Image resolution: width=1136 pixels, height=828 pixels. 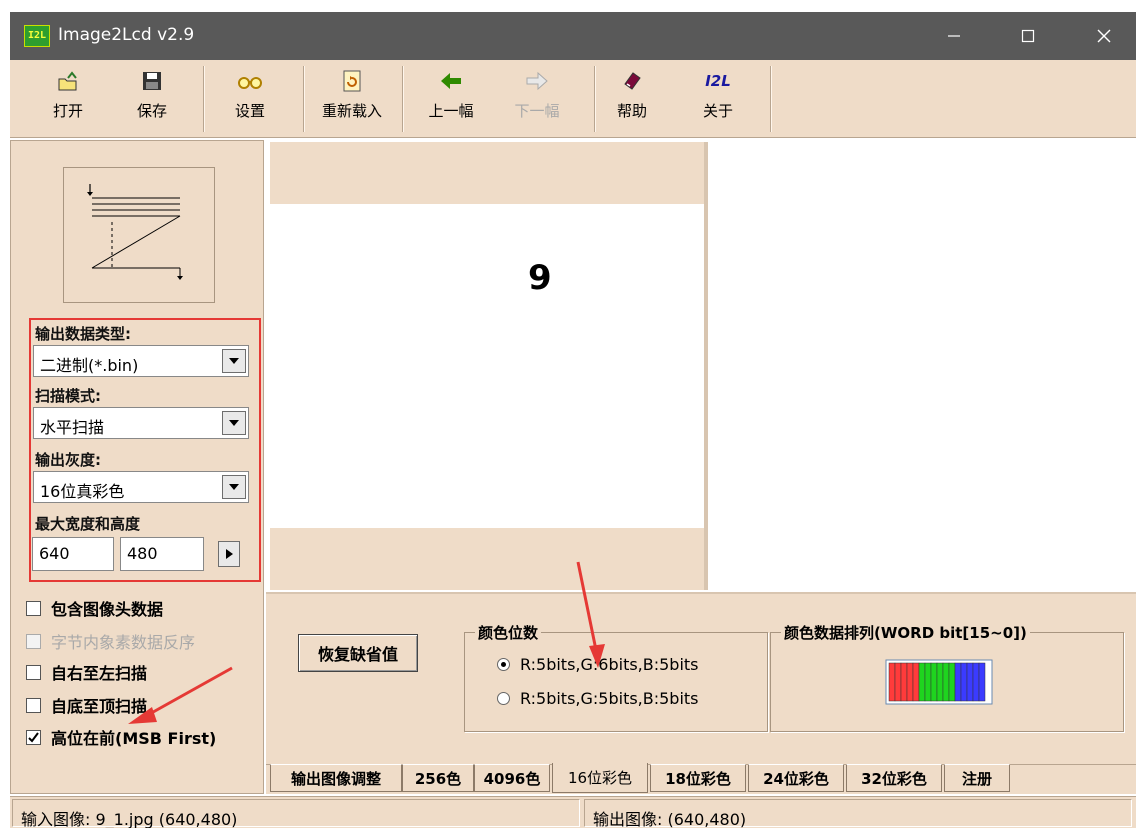 What do you see at coordinates (600, 778) in the screenshot?
I see `tab-16bit-color: 16位彩色` at bounding box center [600, 778].